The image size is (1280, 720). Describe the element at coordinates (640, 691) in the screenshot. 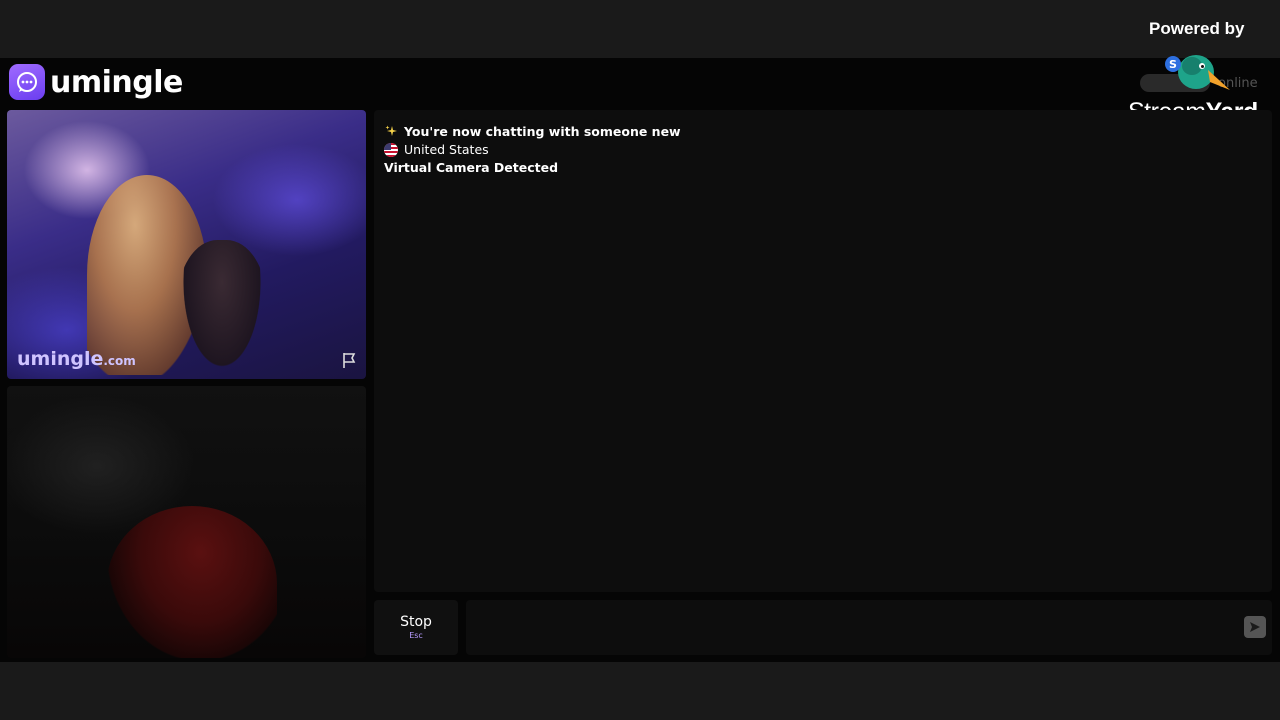

I see `bottom-bar` at that location.